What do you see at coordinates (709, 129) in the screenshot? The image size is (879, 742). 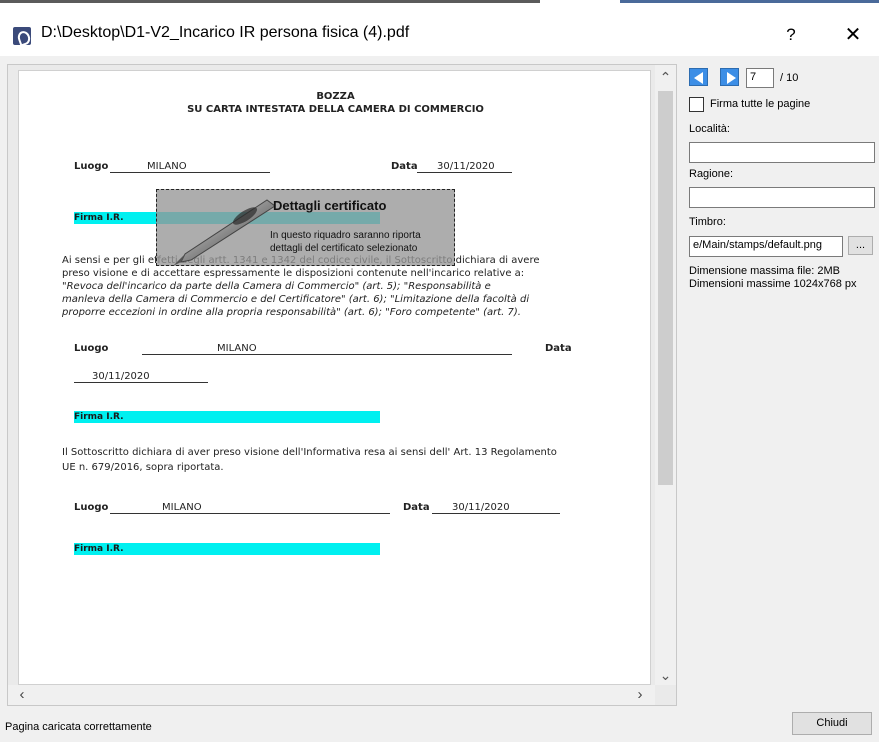 I see `localita-label: Località:` at bounding box center [709, 129].